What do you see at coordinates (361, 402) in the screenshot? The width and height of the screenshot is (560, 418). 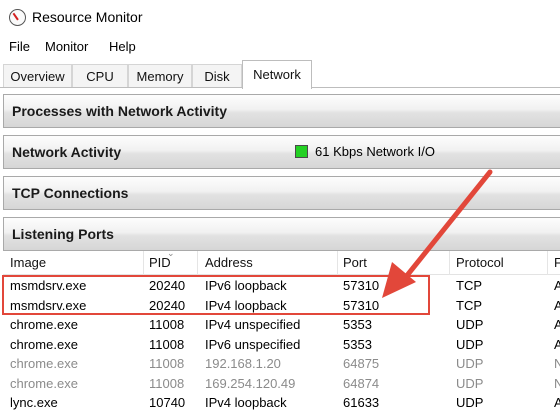 I see `cell-port: 61633` at bounding box center [361, 402].